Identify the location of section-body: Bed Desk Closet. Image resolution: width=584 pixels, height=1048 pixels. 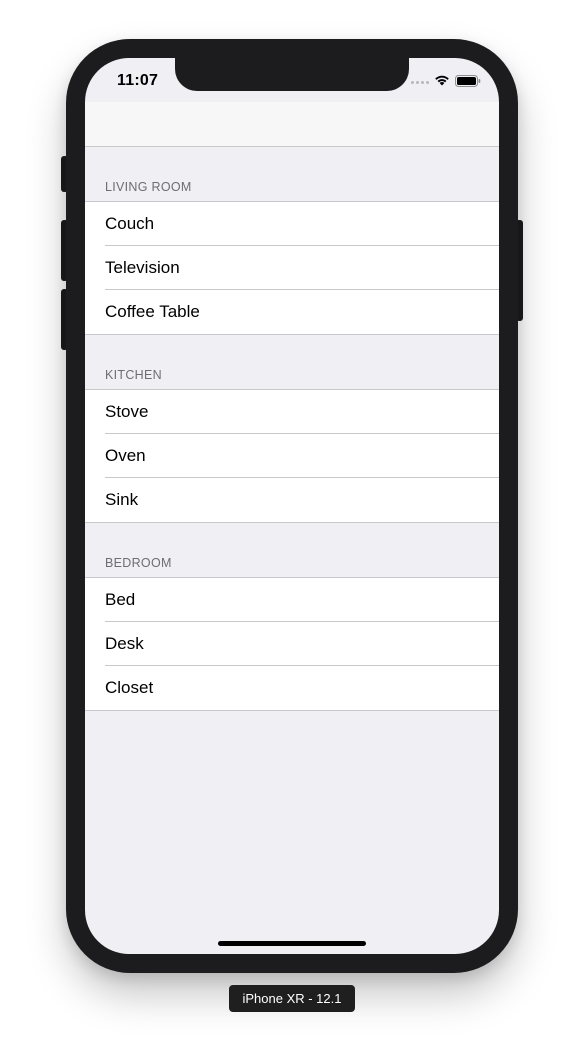
(292, 644).